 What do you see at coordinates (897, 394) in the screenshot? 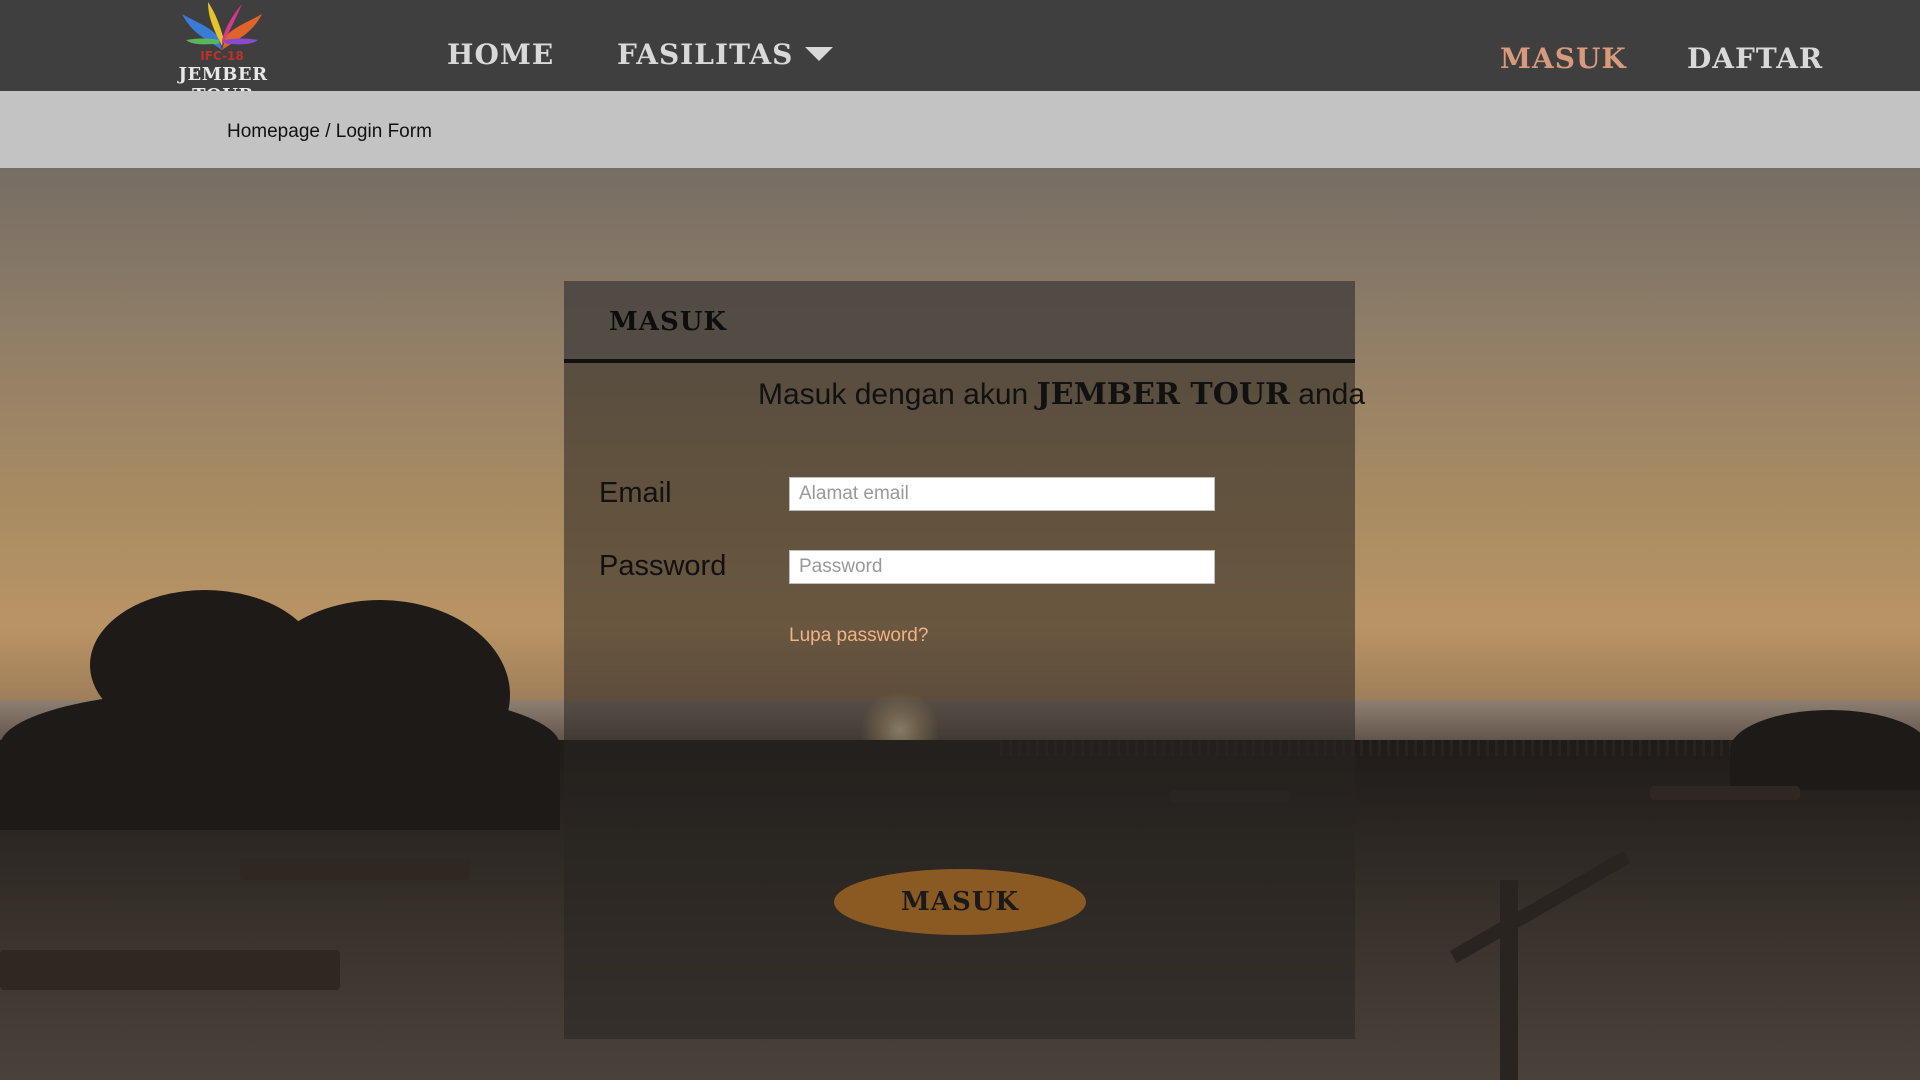
I see `subtitle-prefix: Masuk dengan akun` at bounding box center [897, 394].